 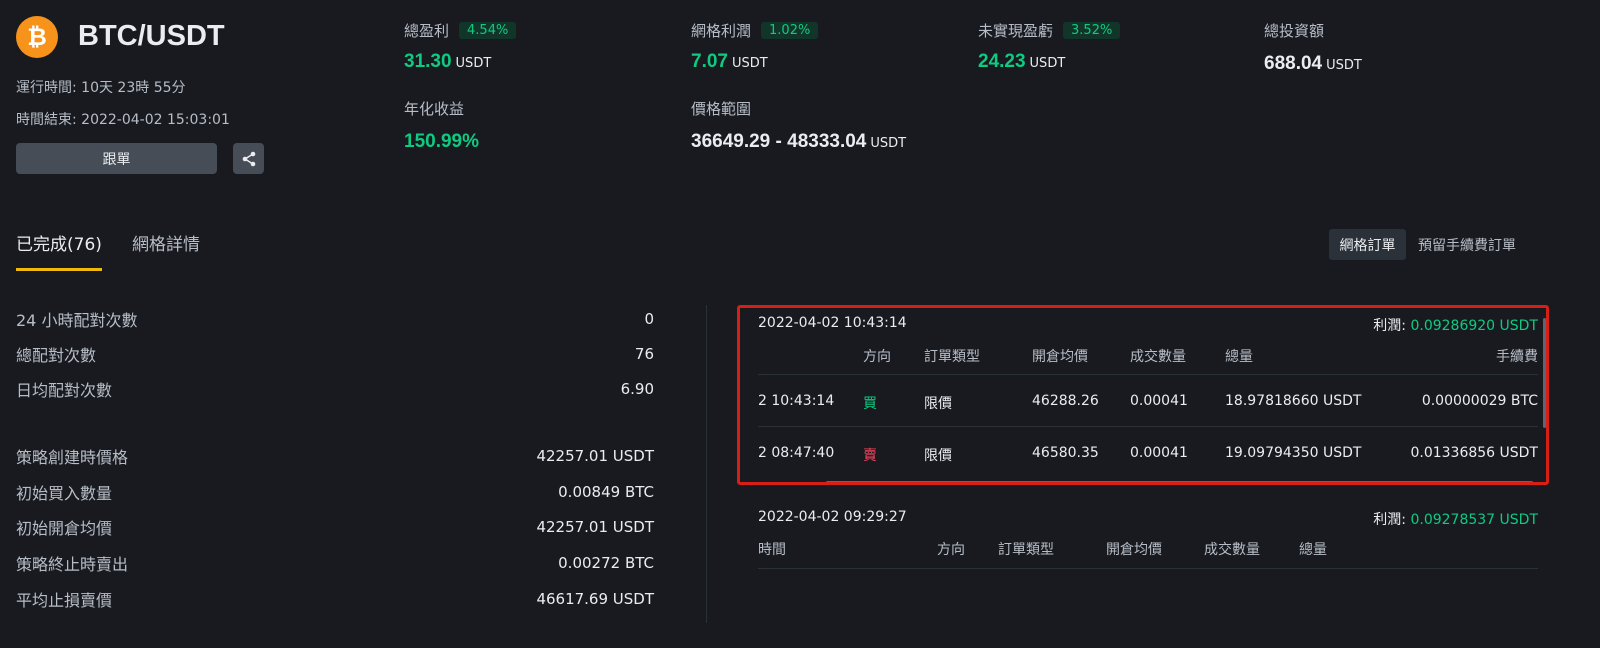 I want to click on pair-title: BTC/USDT, so click(x=151, y=36).